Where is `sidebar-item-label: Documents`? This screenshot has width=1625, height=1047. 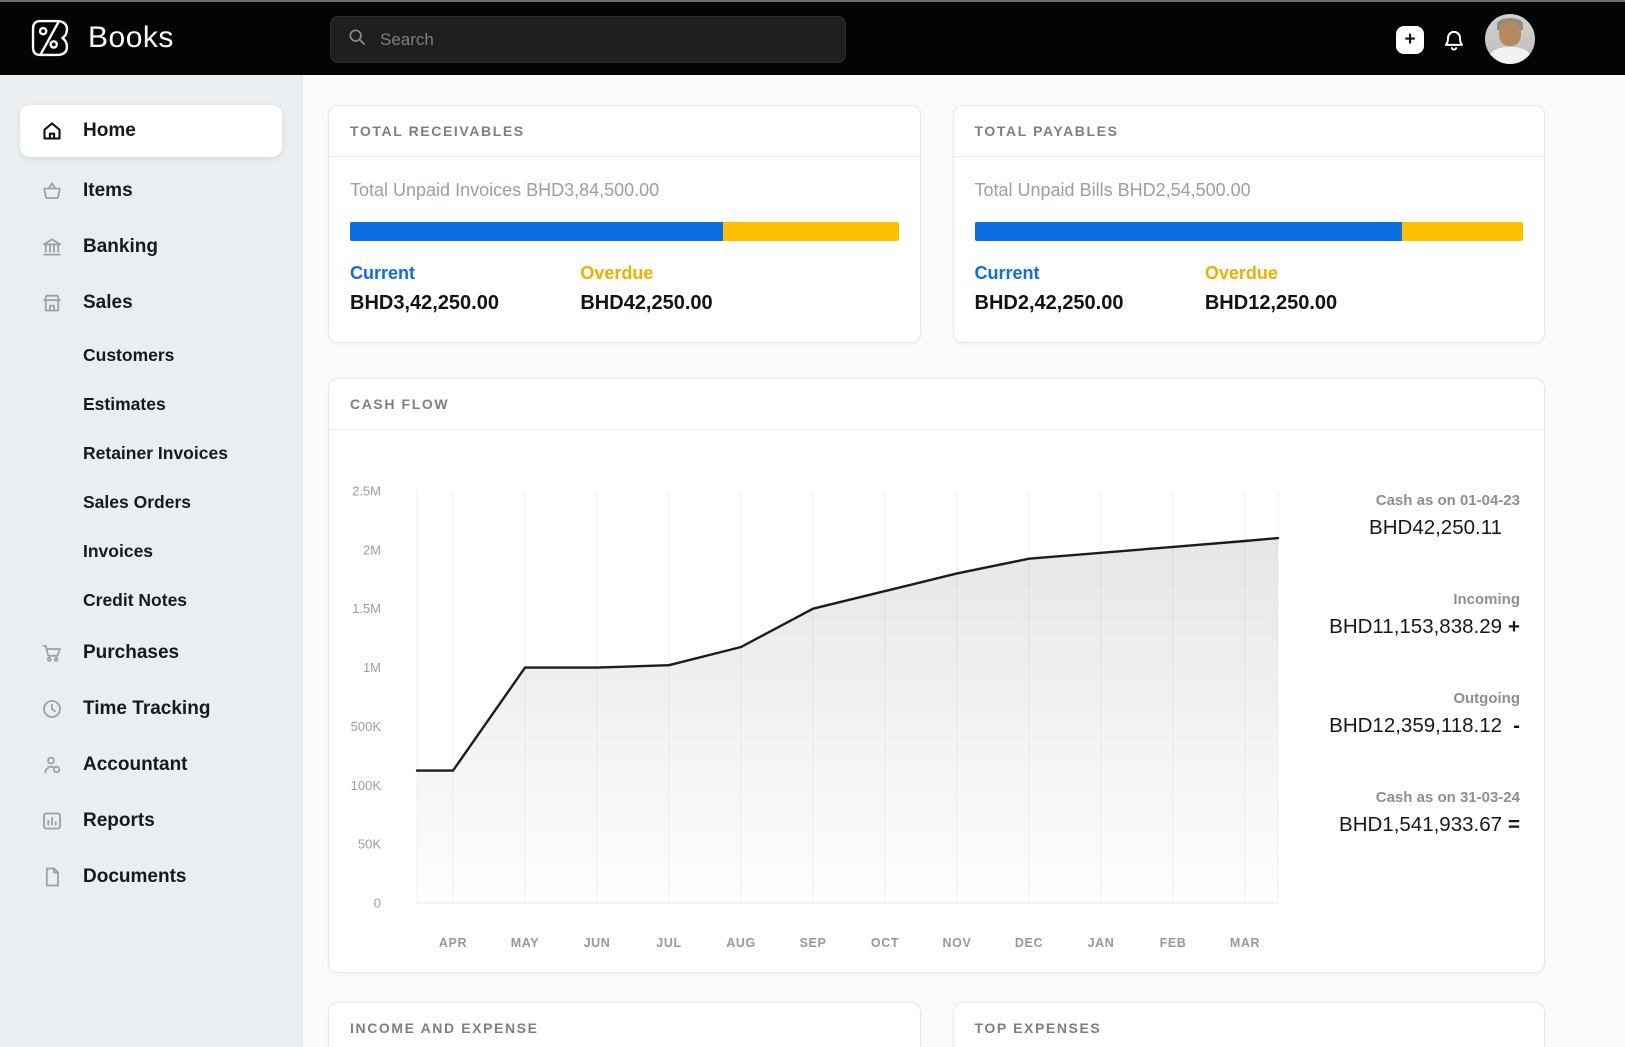 sidebar-item-label: Documents is located at coordinates (135, 876).